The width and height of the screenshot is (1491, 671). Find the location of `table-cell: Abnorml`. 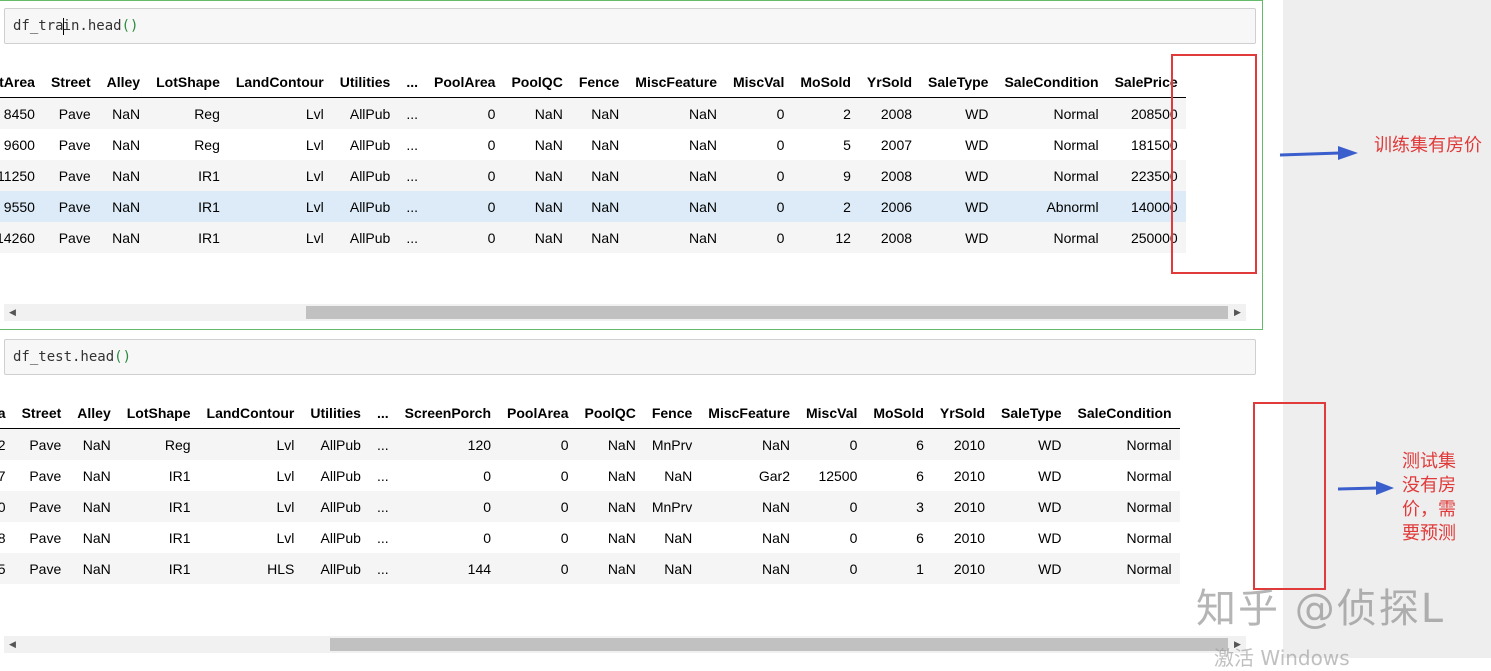

table-cell: Abnorml is located at coordinates (1051, 206).